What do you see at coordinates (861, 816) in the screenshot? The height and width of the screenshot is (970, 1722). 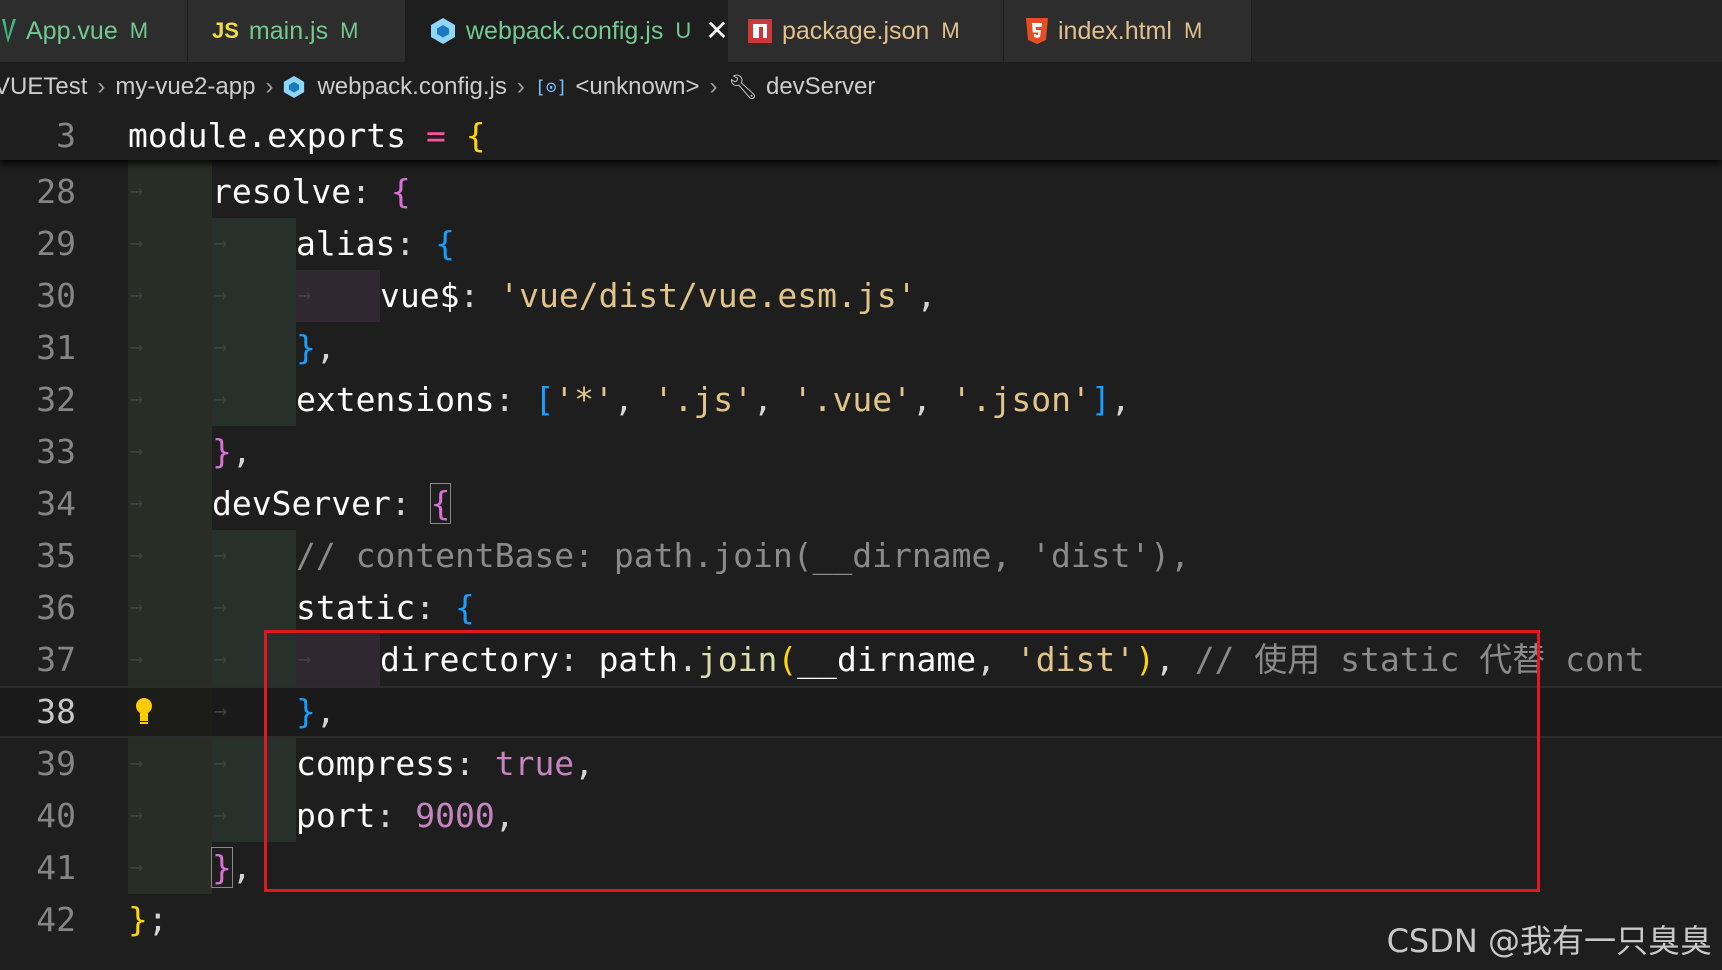 I see `code-line: 40 → → port: 9000,` at bounding box center [861, 816].